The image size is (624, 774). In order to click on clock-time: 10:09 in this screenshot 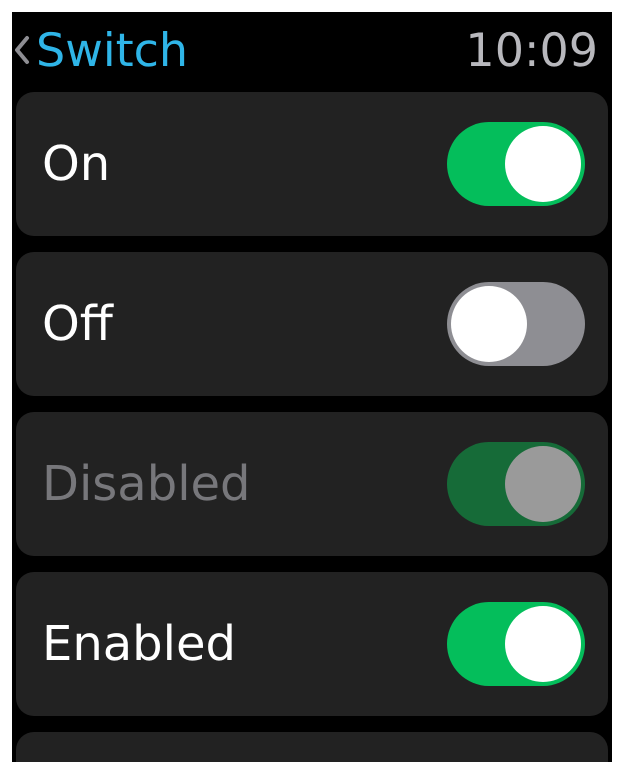, I will do `click(531, 50)`.